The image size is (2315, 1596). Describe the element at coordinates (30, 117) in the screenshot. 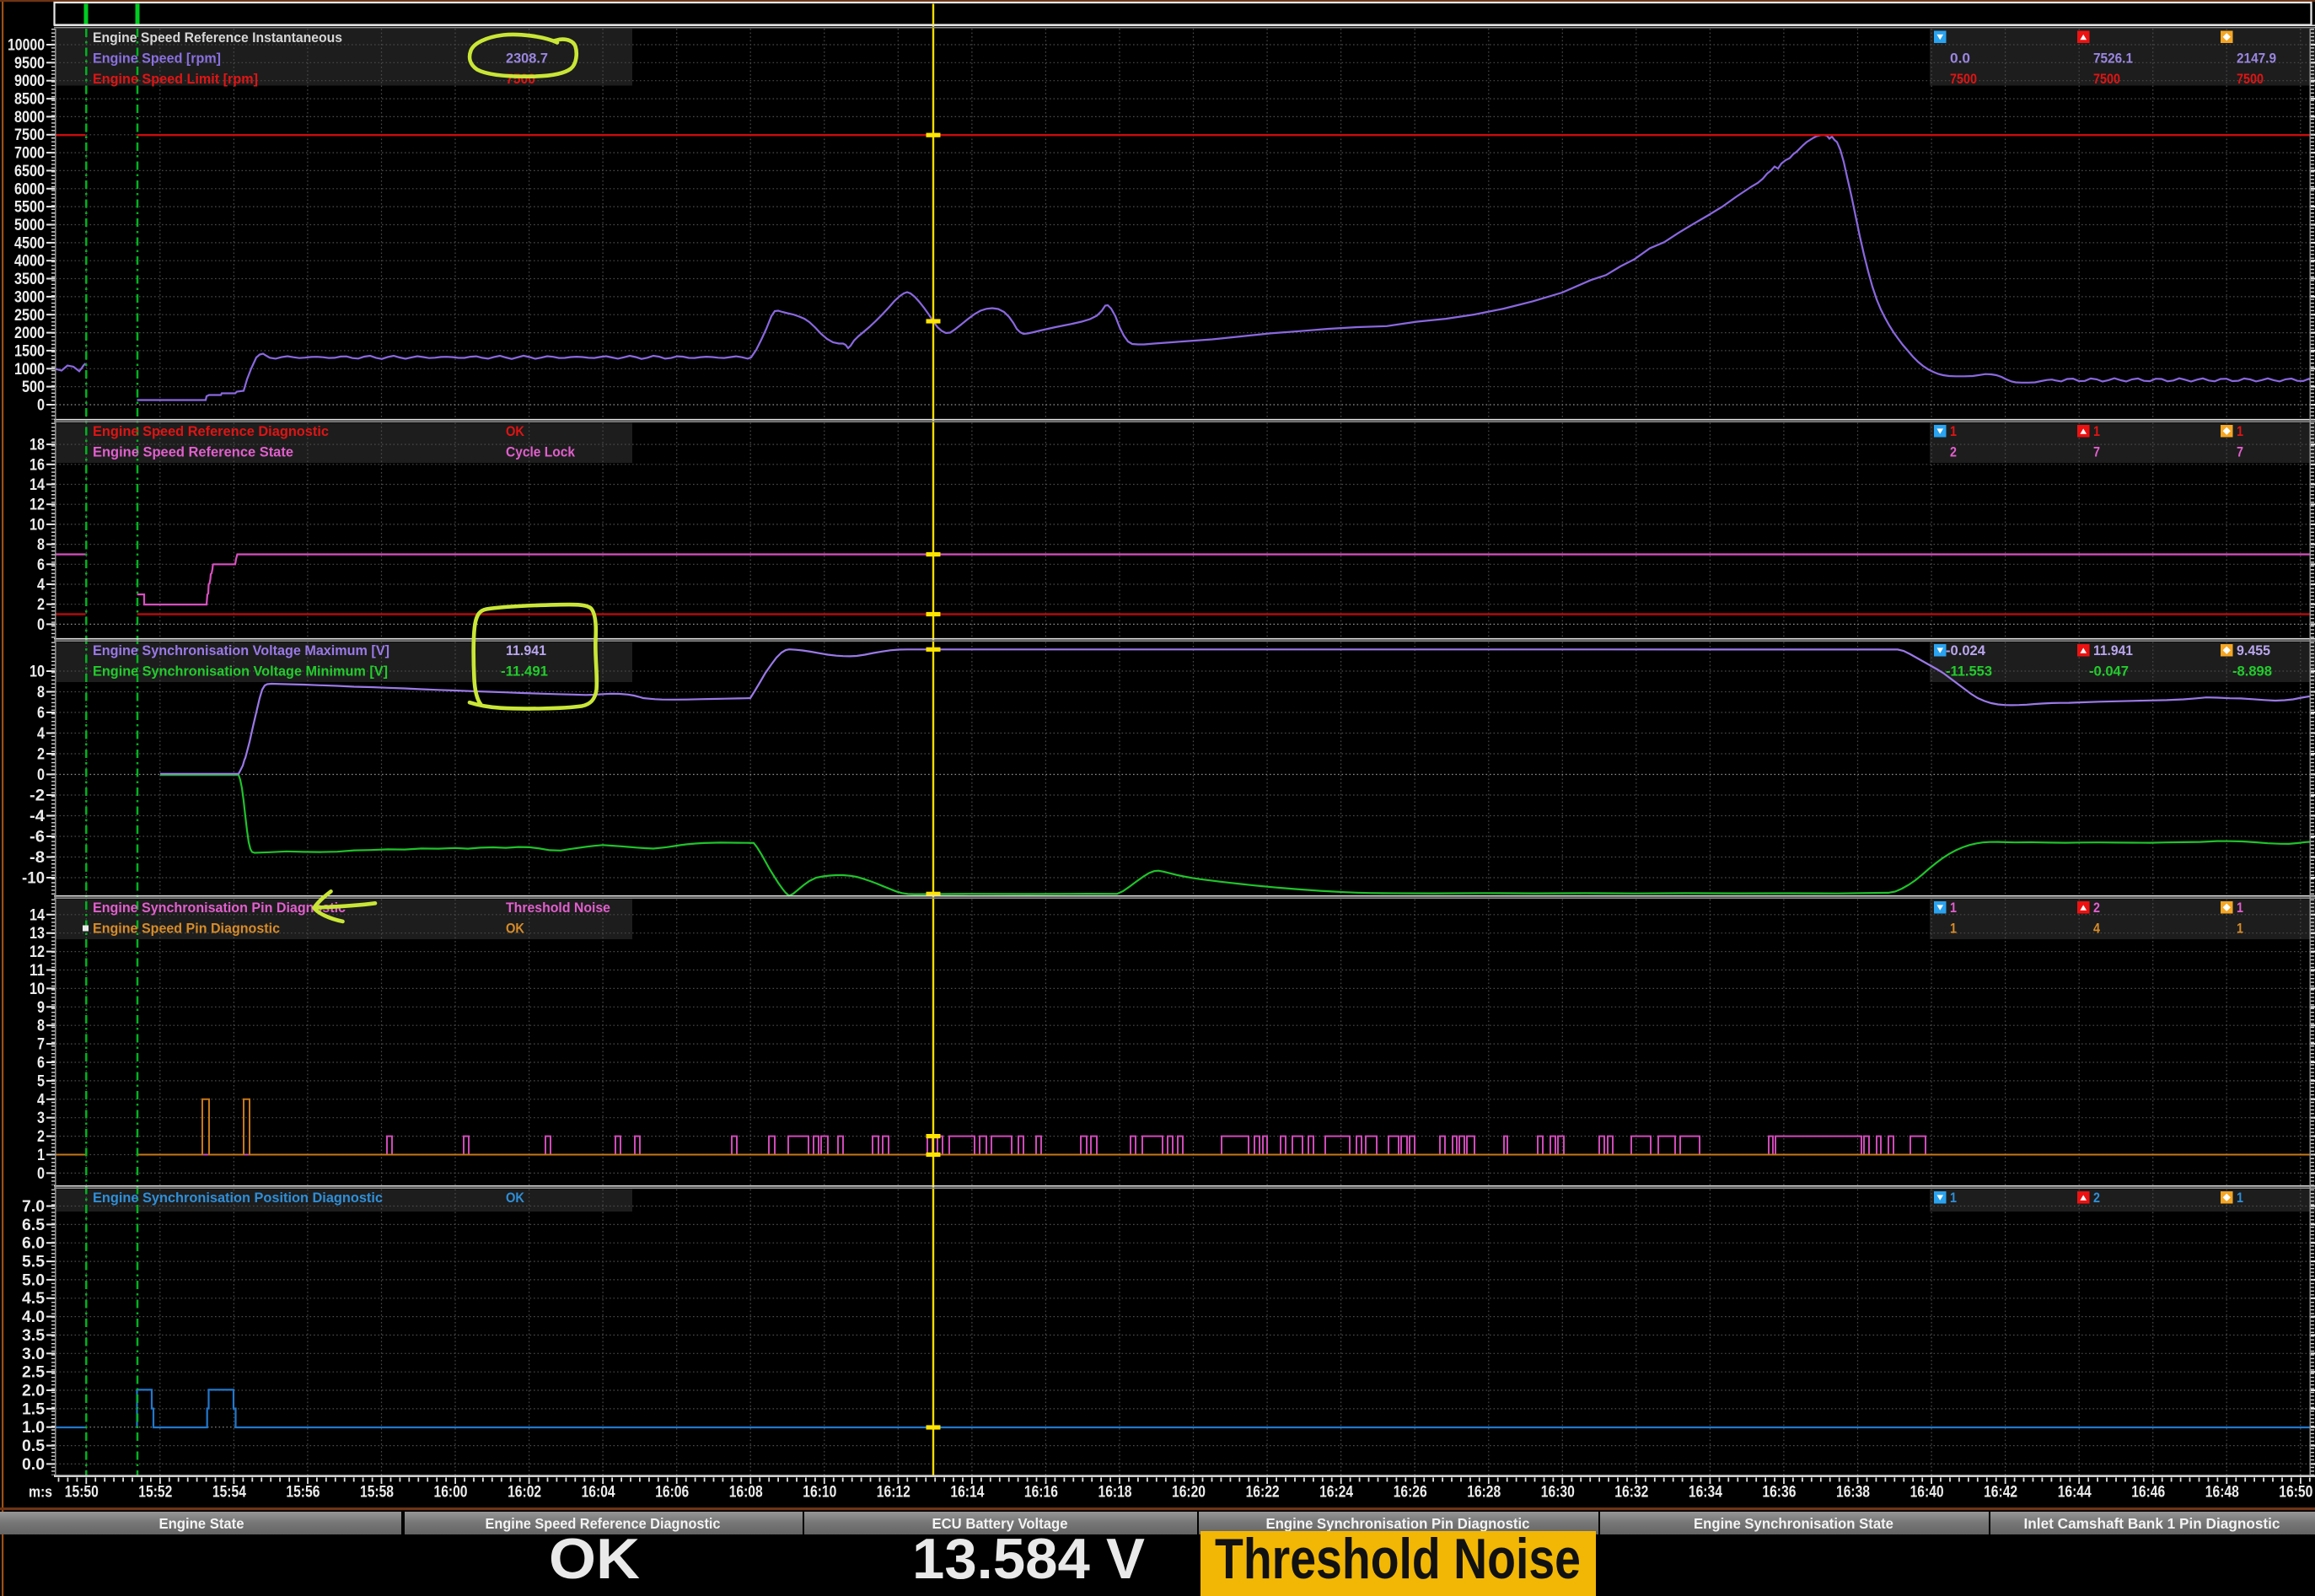

I see `svg-text: 8000` at that location.